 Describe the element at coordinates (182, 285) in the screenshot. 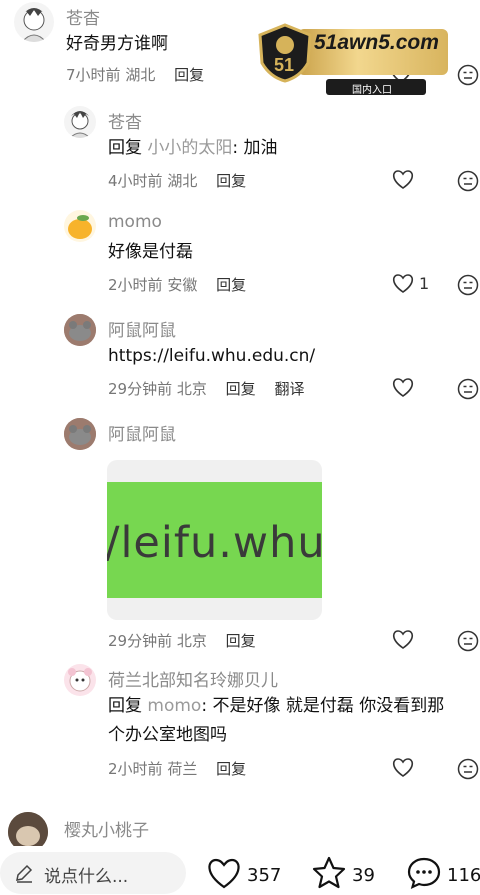

I see `comment-location: 安徽` at that location.